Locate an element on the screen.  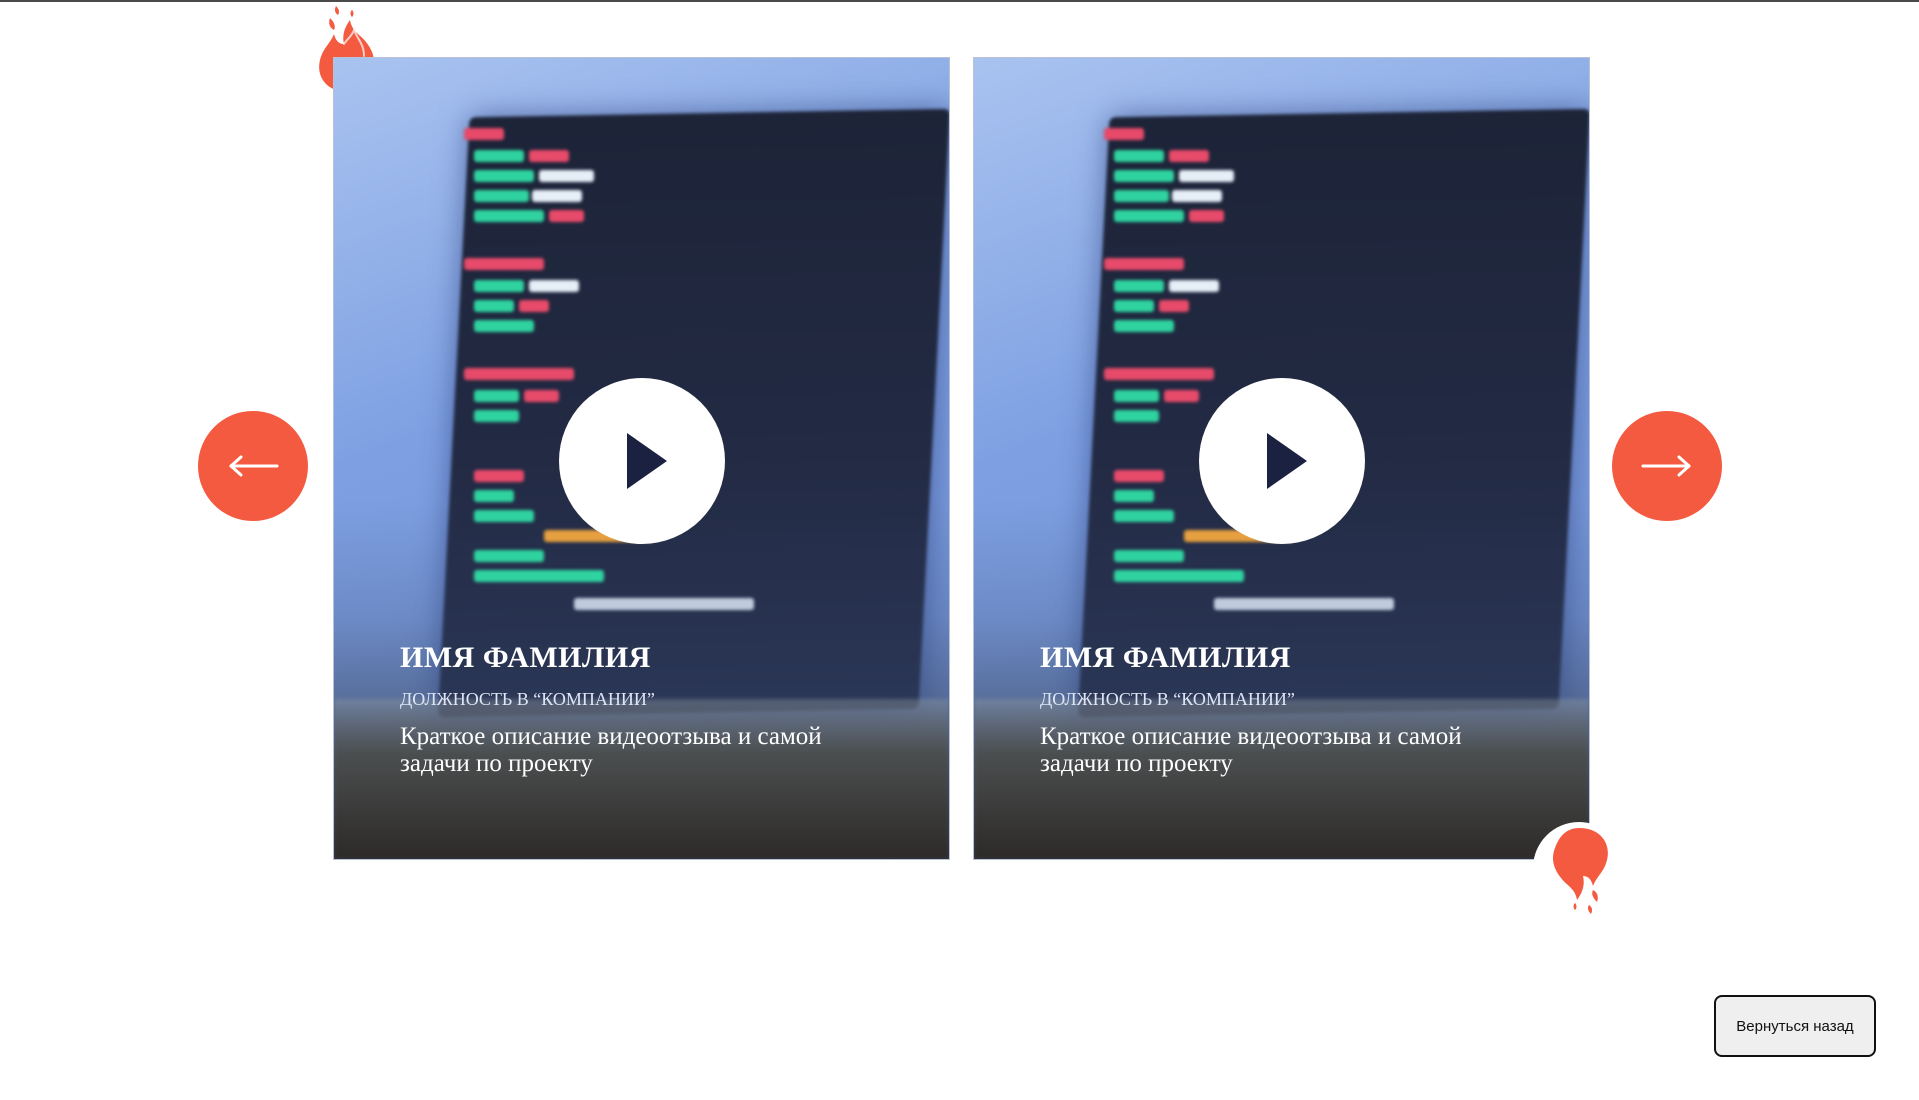
next-slide-button is located at coordinates (1667, 466).